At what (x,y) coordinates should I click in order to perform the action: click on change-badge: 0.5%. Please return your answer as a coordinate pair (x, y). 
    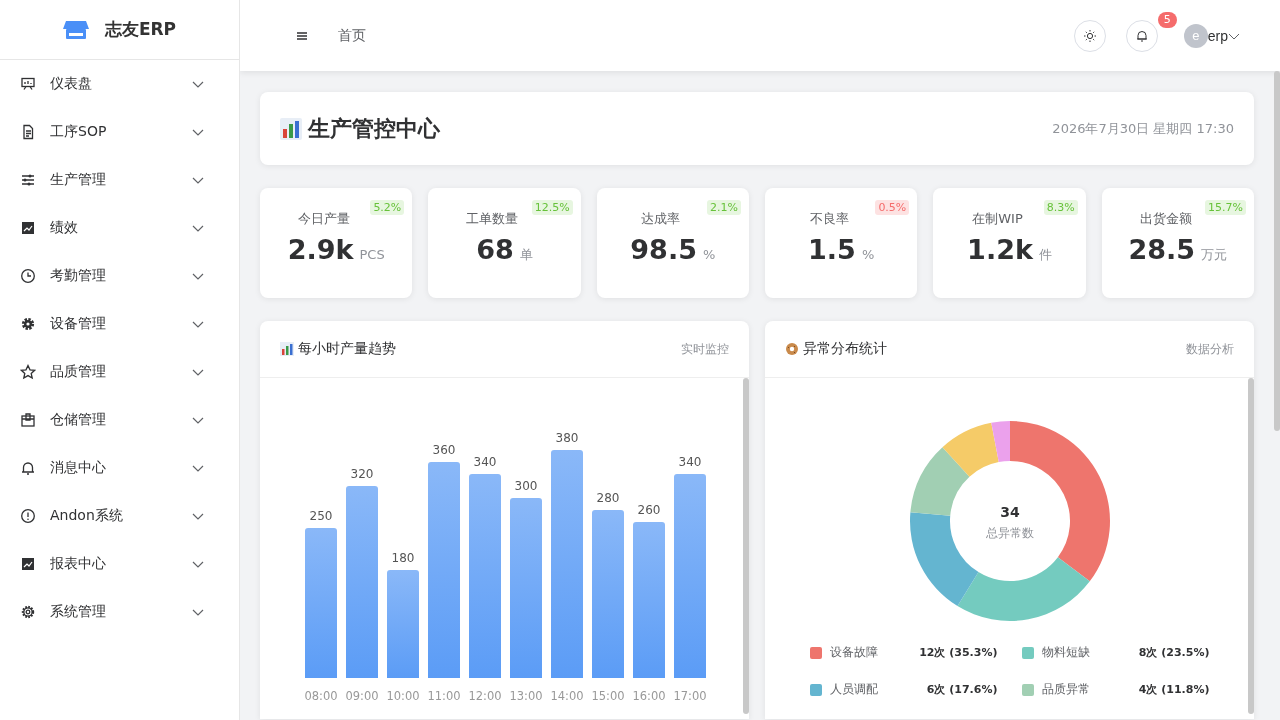
    Looking at the image, I should click on (892, 207).